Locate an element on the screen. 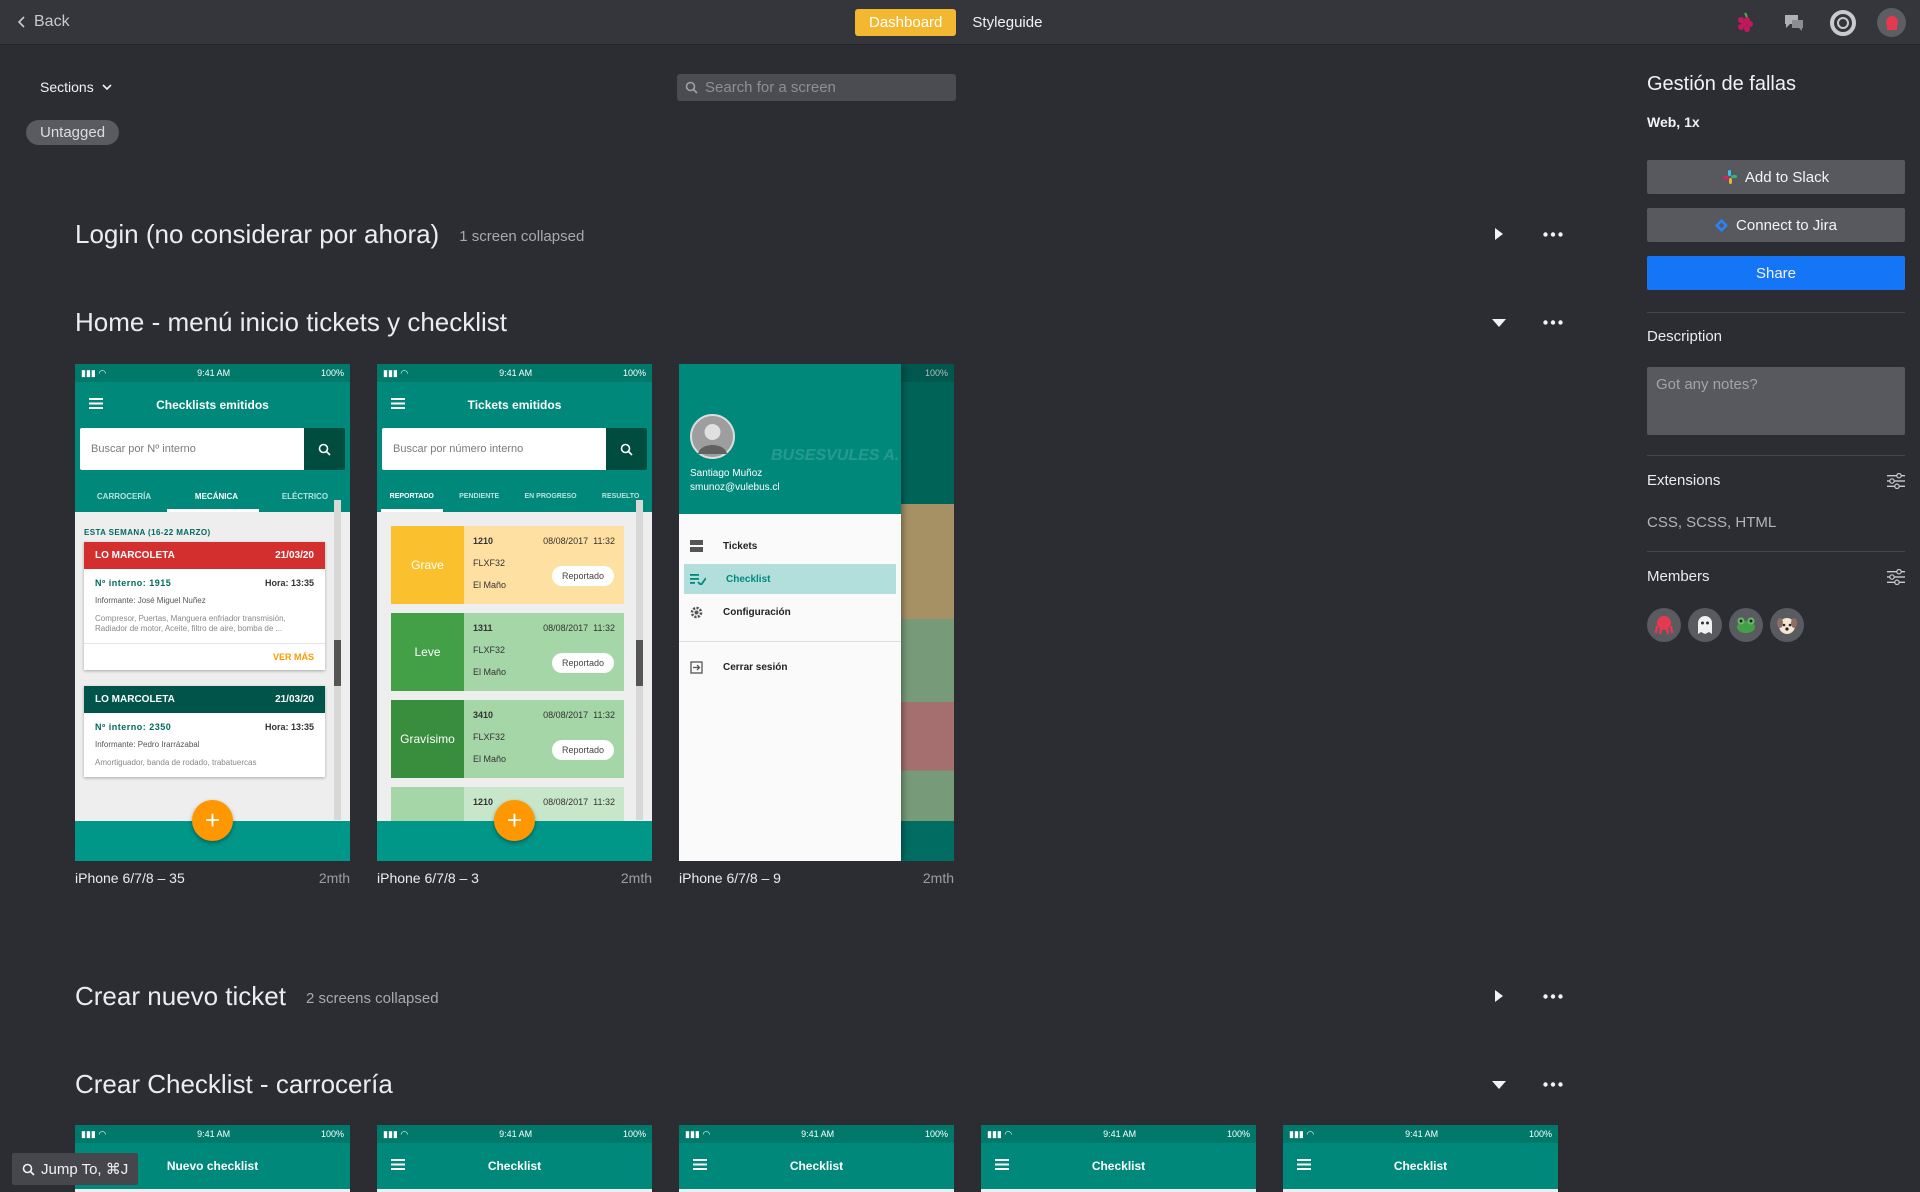  add-to-slack-button: Add to Slack is located at coordinates (1776, 177).